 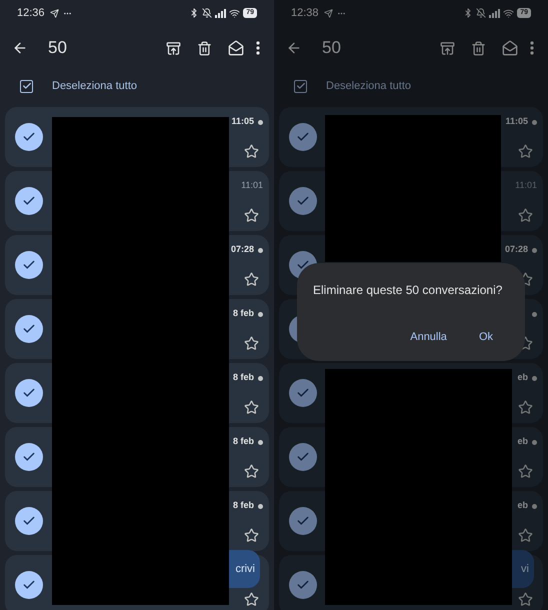 What do you see at coordinates (408, 290) in the screenshot?
I see `dialog-message: Eliminare queste 50 conversazioni?` at bounding box center [408, 290].